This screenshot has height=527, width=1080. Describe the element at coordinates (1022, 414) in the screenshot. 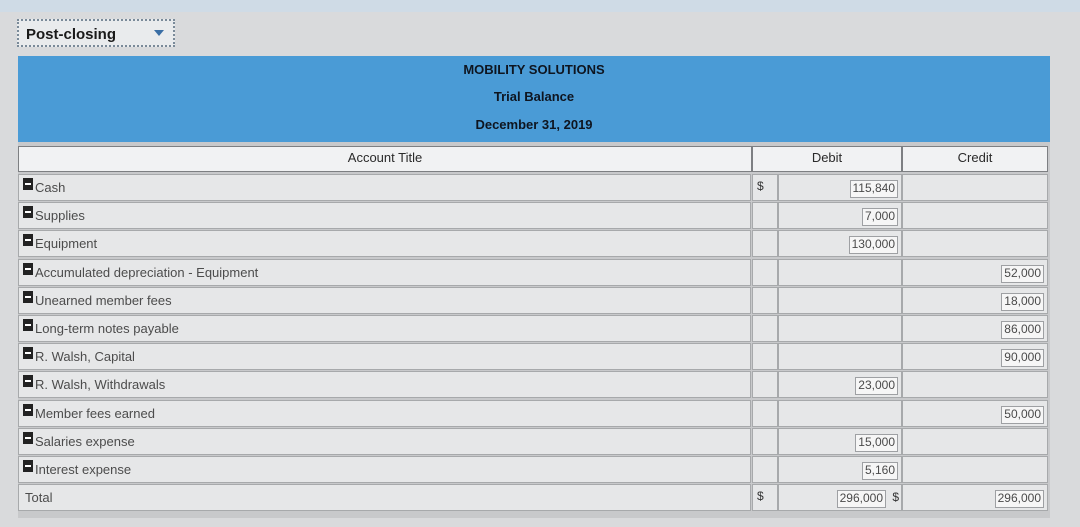

I see `credit-value: 50,000` at that location.